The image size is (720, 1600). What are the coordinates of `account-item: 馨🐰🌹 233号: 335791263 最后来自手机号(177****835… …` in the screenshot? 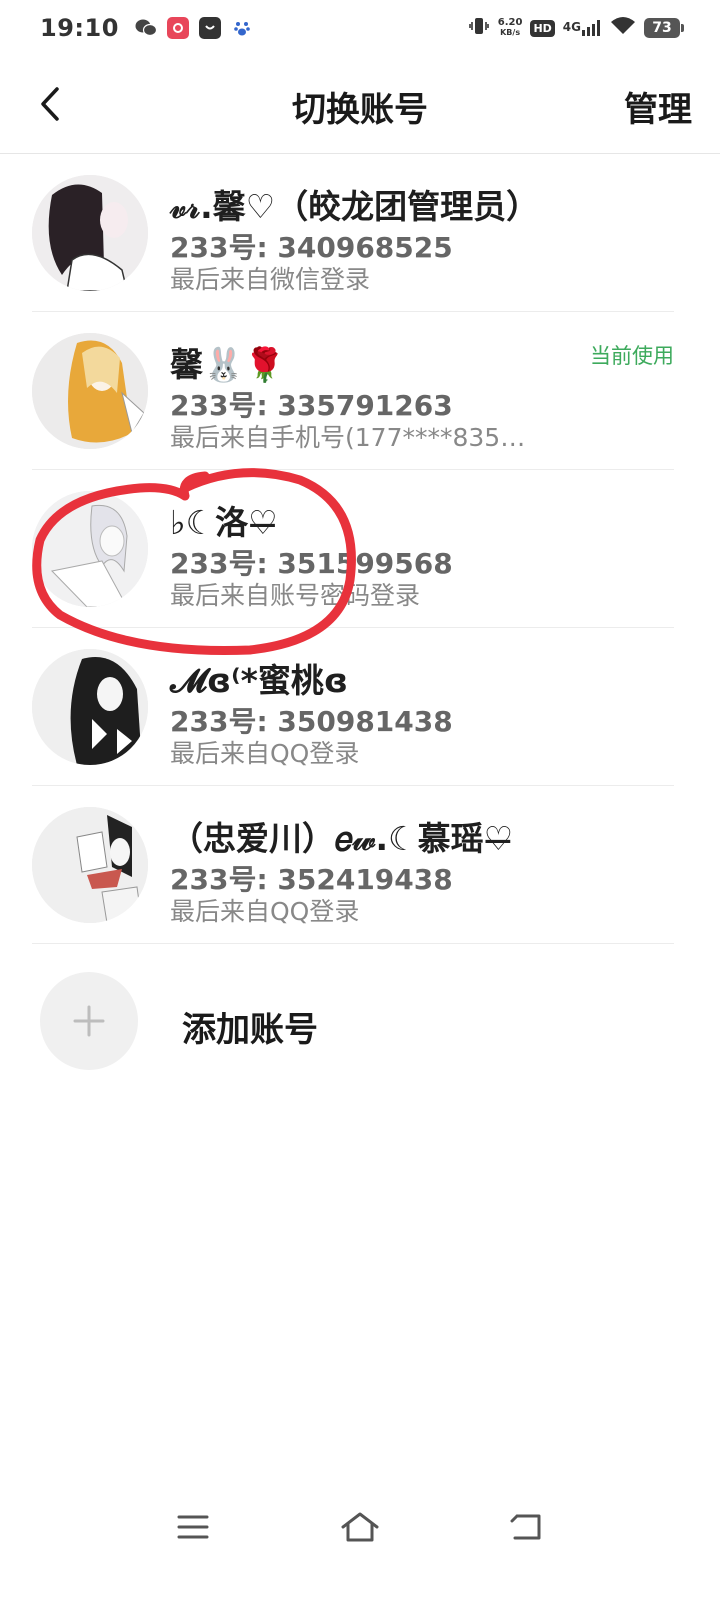 It's located at (353, 391).